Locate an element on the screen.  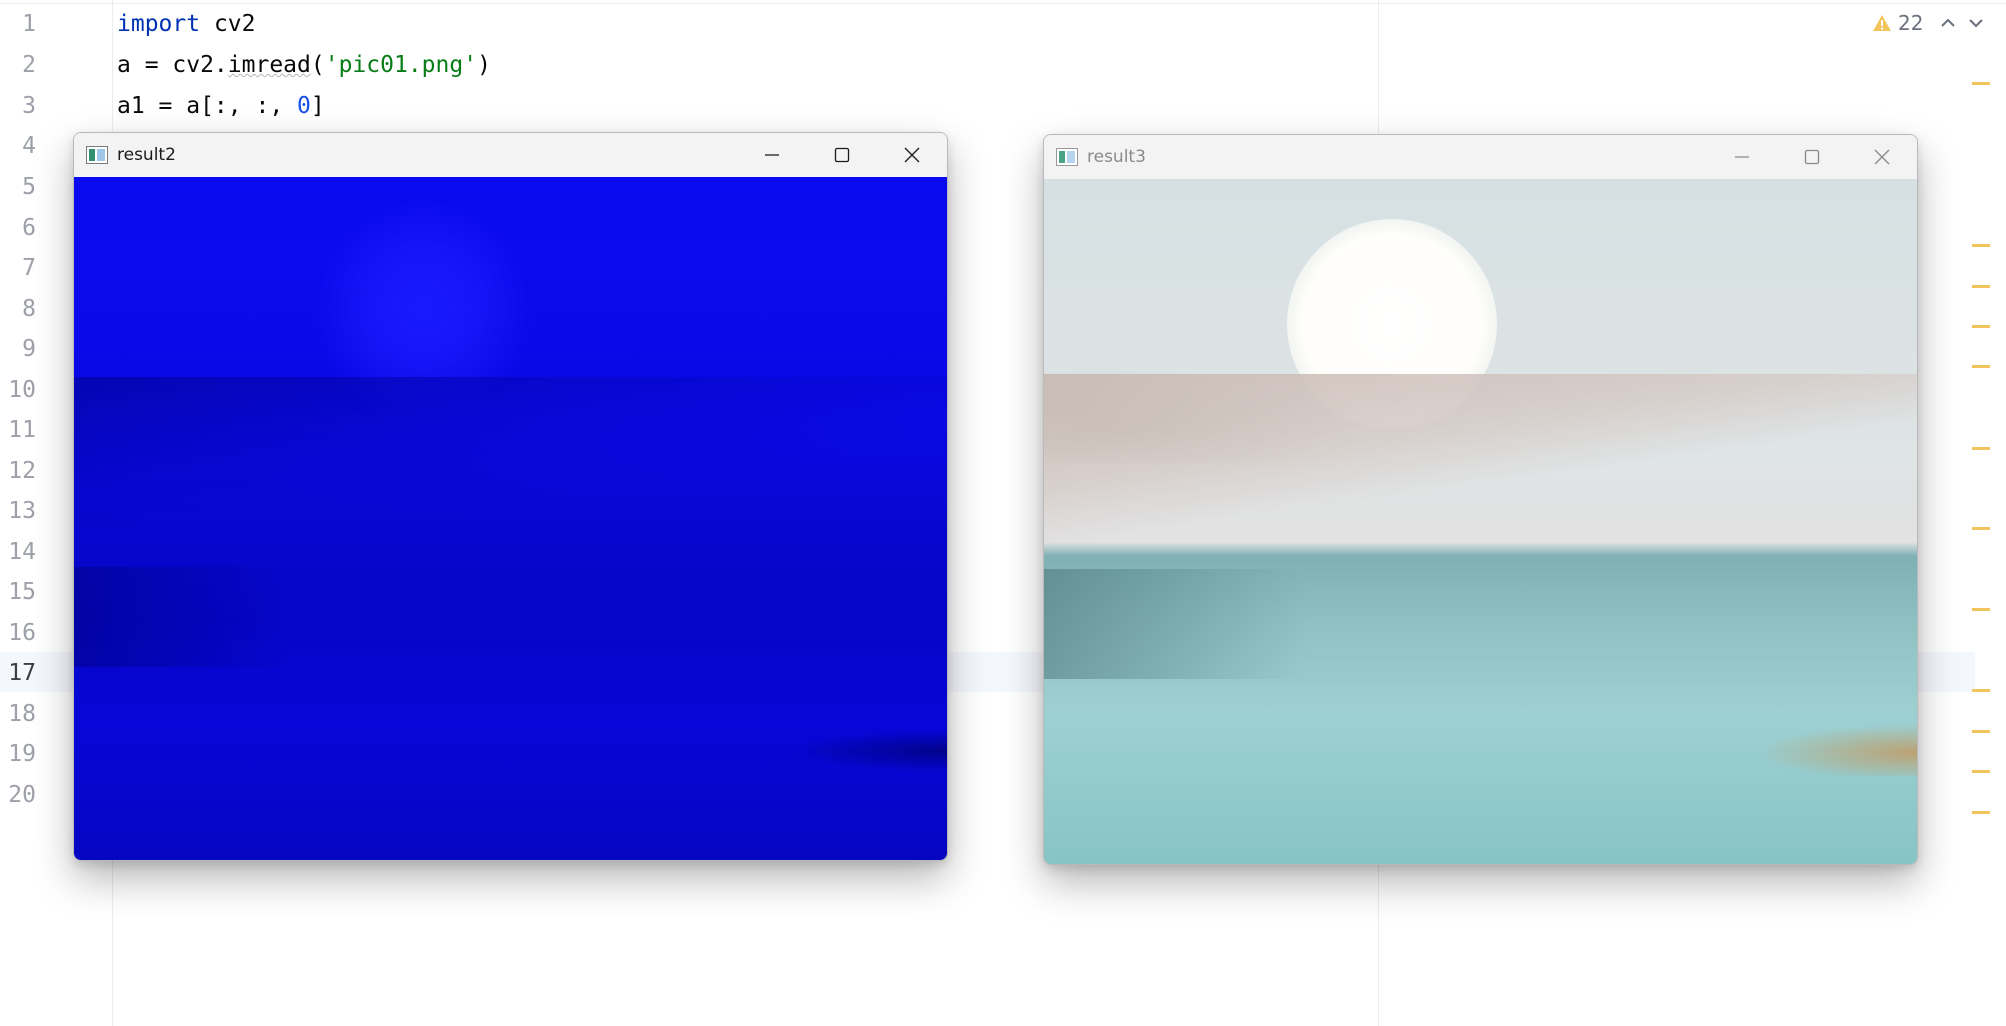
line-number: 5 is located at coordinates (29, 187).